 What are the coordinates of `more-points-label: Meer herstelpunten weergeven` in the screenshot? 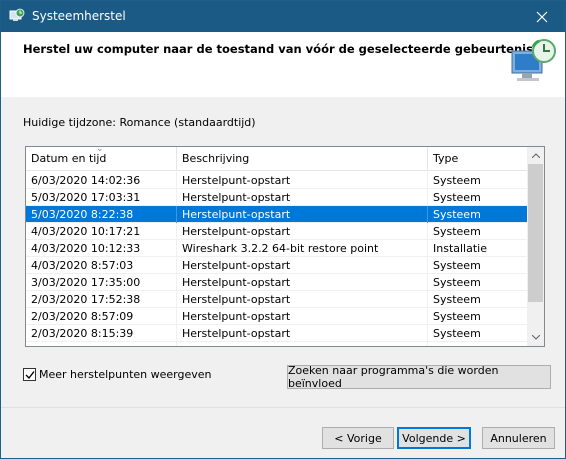 It's located at (125, 374).